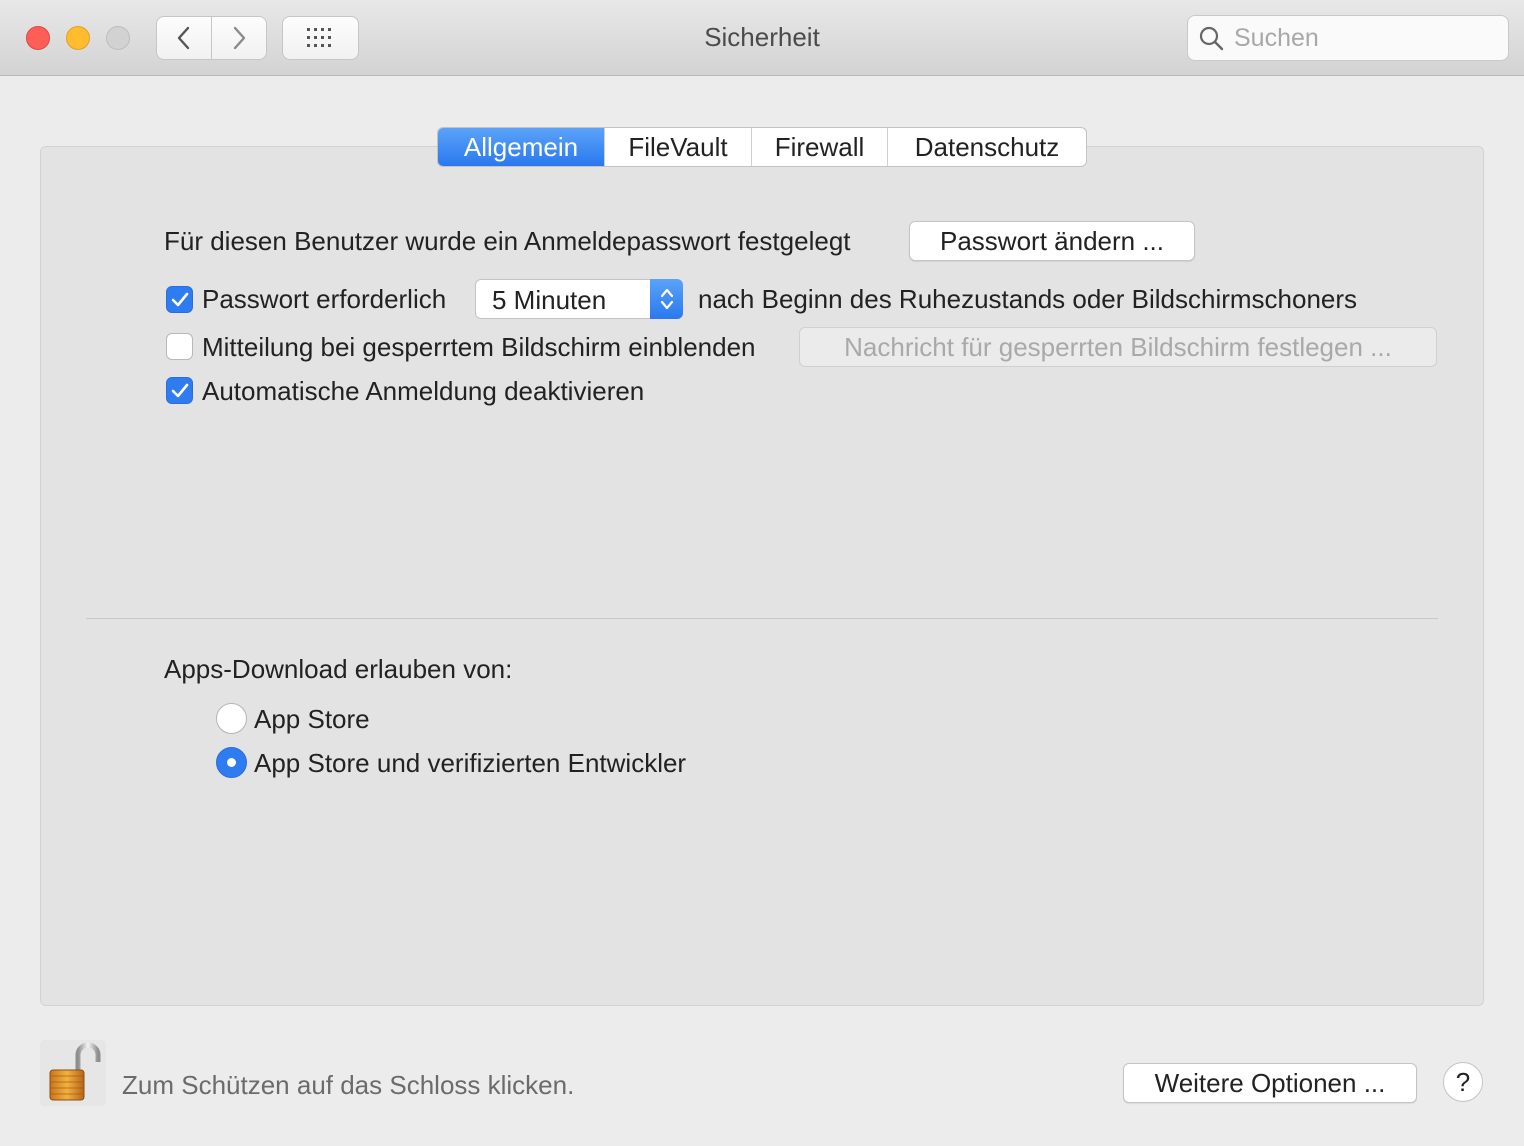  What do you see at coordinates (678, 147) in the screenshot?
I see `tab-filevault: FileVault` at bounding box center [678, 147].